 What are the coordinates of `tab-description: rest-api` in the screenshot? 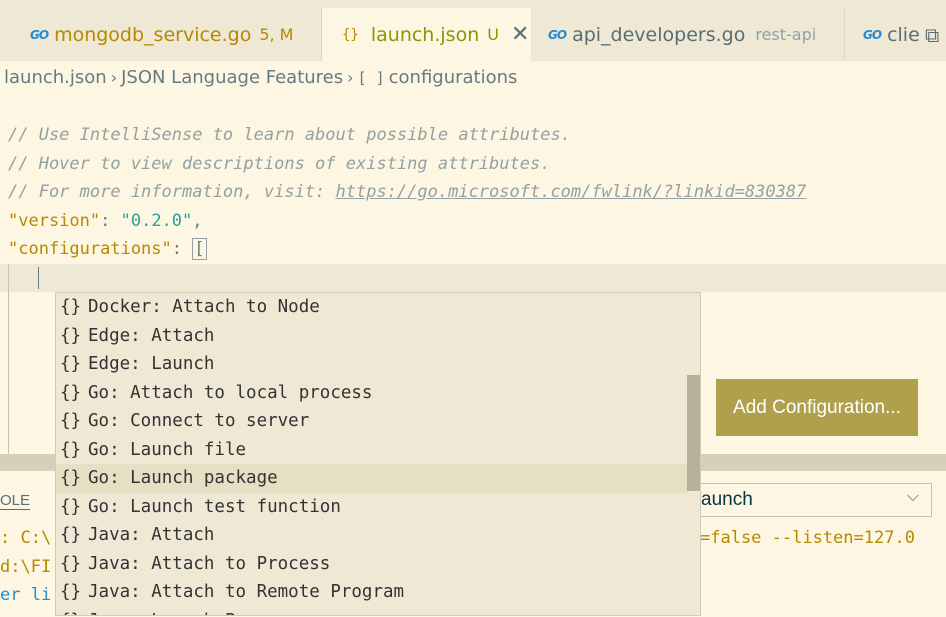 It's located at (786, 34).